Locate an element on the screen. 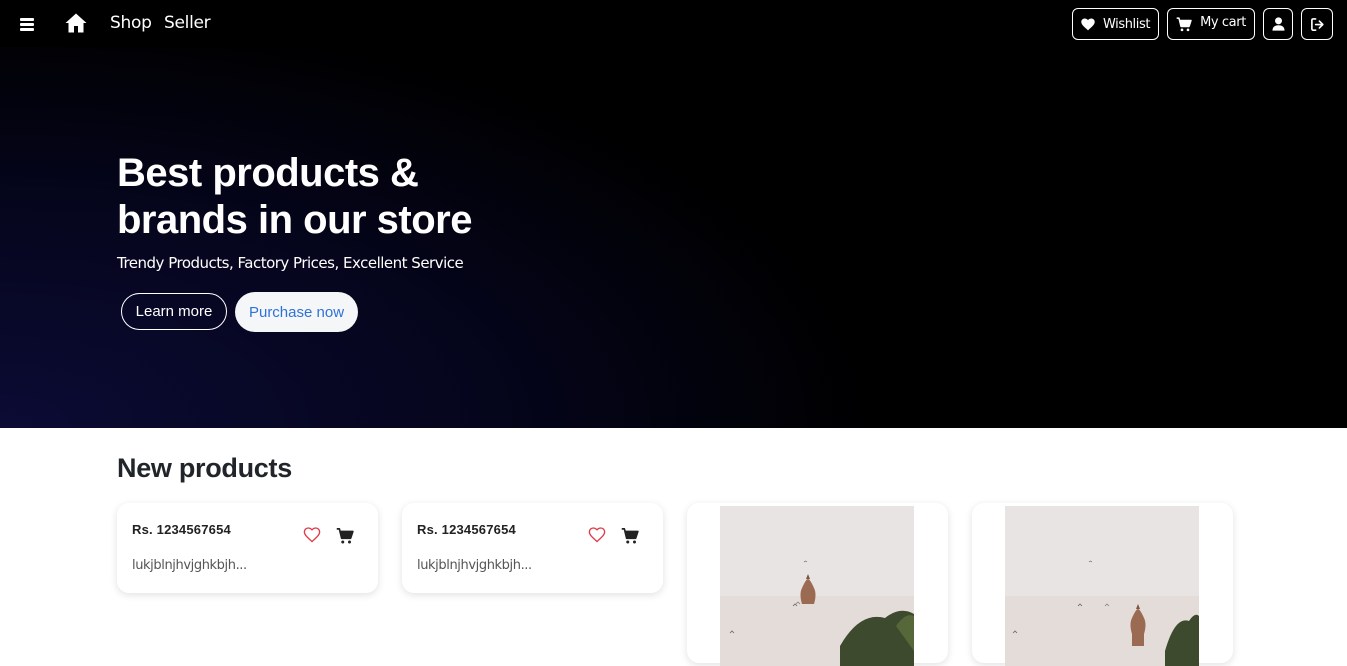 Image resolution: width=1347 pixels, height=666 pixels. nav-link-seller: Seller is located at coordinates (187, 23).